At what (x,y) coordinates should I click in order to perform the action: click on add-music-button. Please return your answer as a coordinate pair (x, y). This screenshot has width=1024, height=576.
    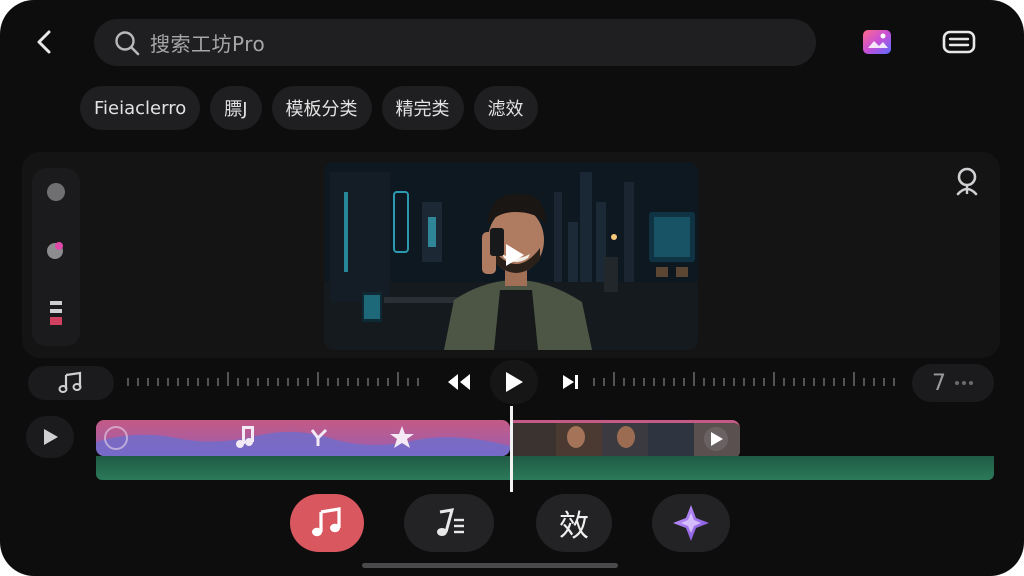
    Looking at the image, I should click on (71, 383).